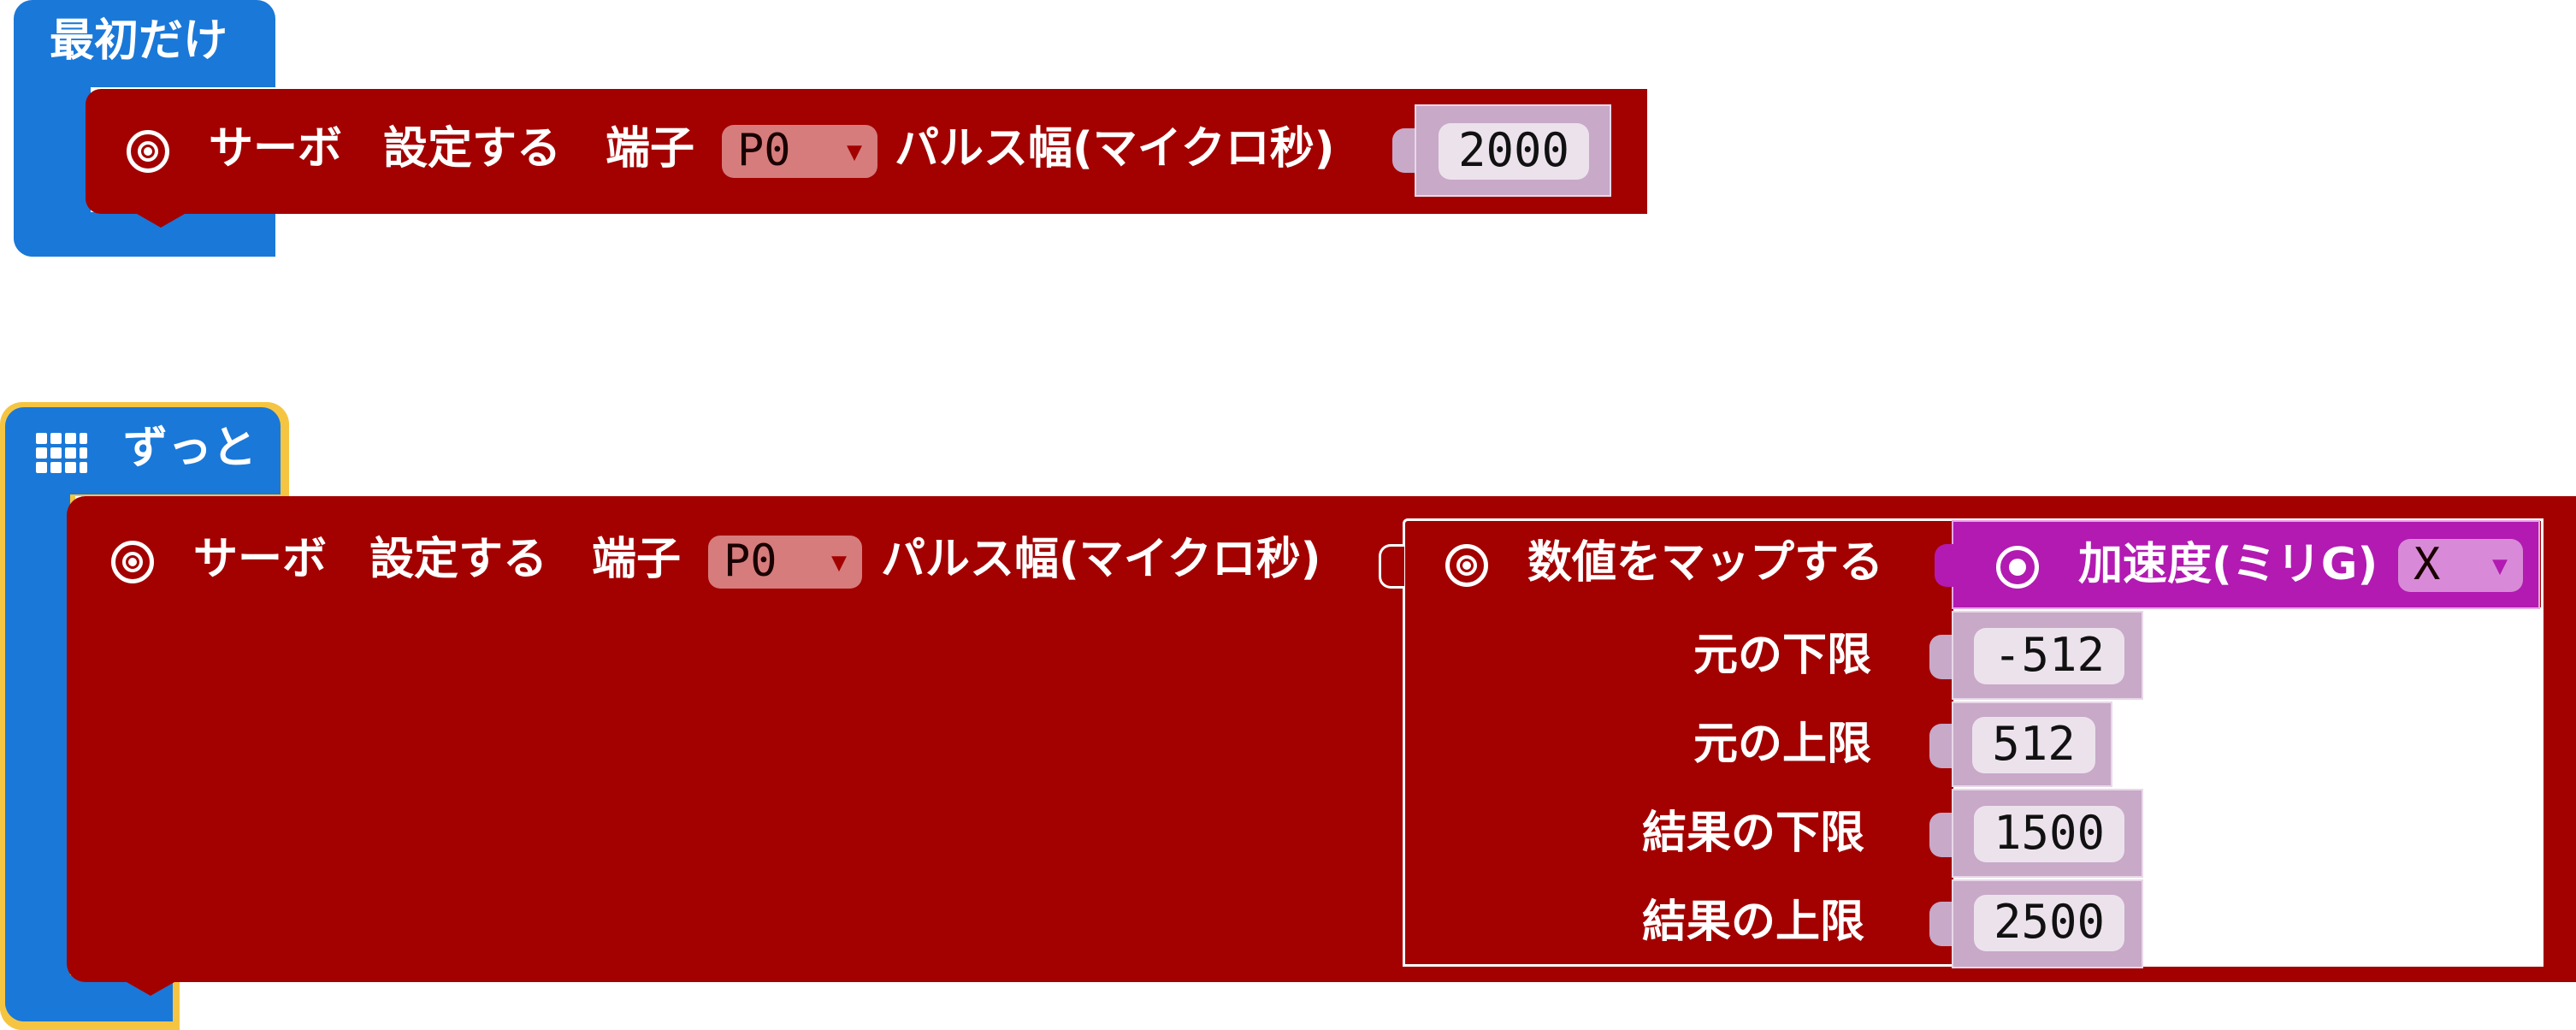  What do you see at coordinates (37, 750) in the screenshot?
I see `forever-body-left` at bounding box center [37, 750].